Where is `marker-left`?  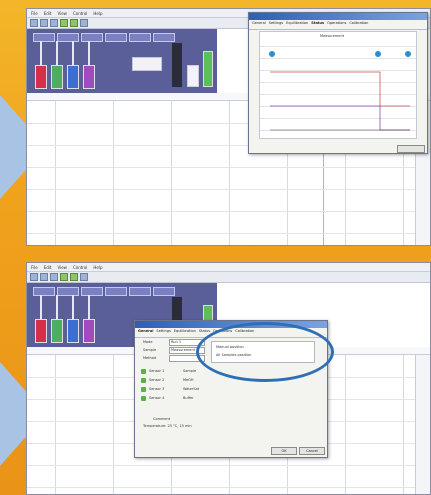
marker-left is located at coordinates (272, 54).